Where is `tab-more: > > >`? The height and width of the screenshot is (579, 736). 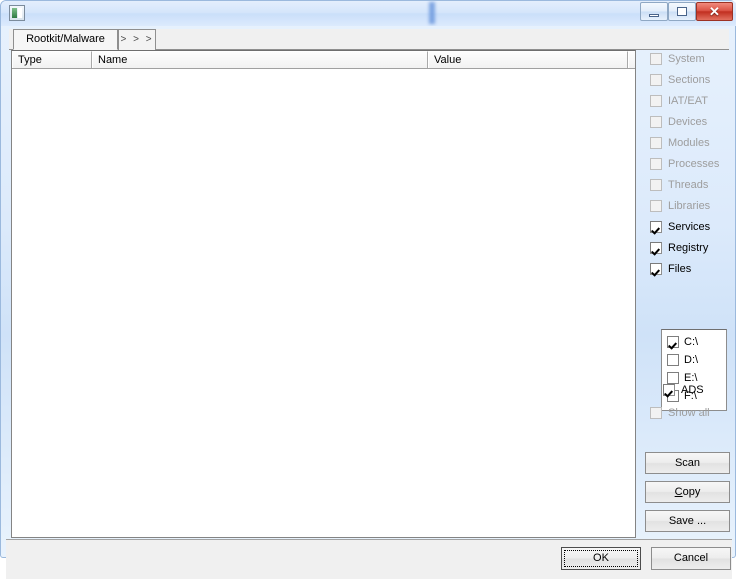
tab-more: > > > is located at coordinates (137, 39).